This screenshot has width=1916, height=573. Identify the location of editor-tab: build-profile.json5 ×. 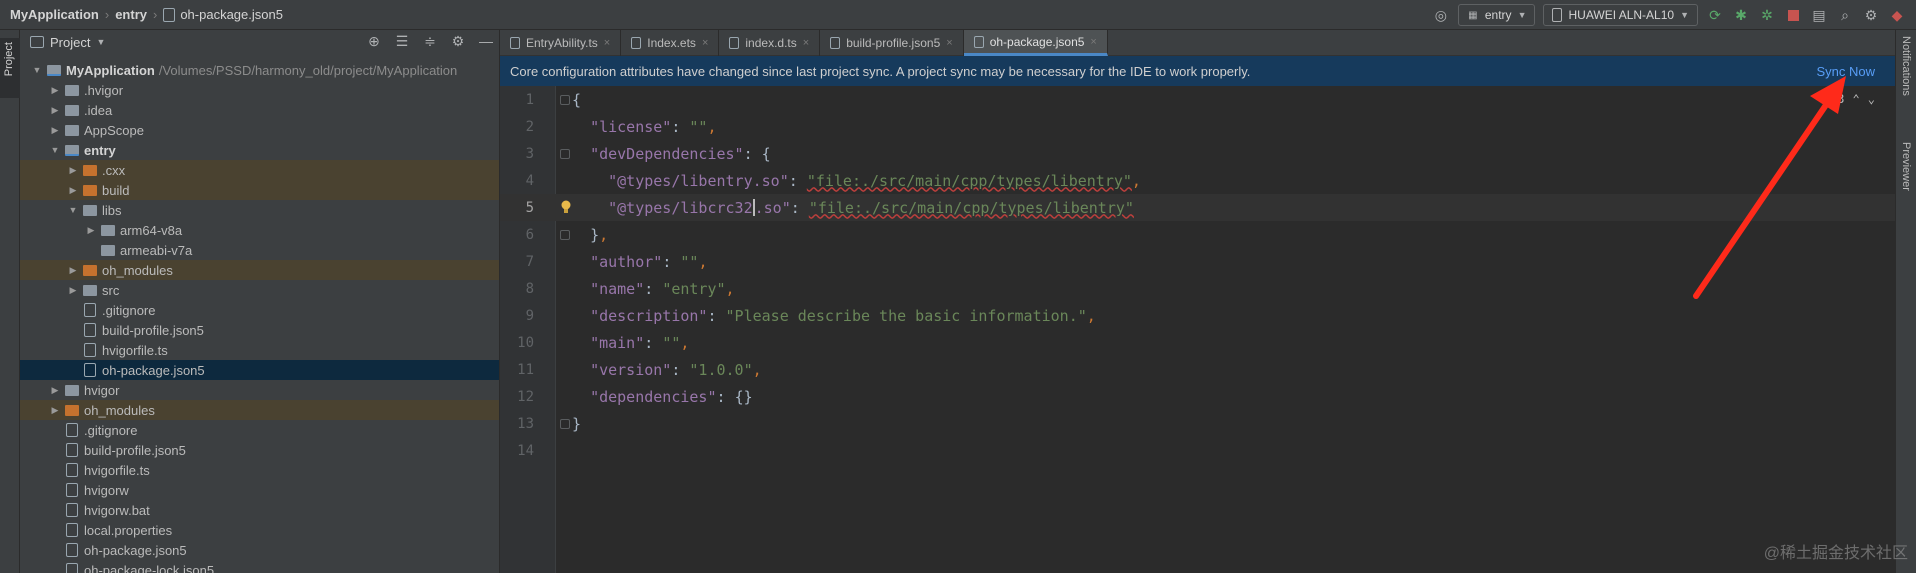
(892, 43).